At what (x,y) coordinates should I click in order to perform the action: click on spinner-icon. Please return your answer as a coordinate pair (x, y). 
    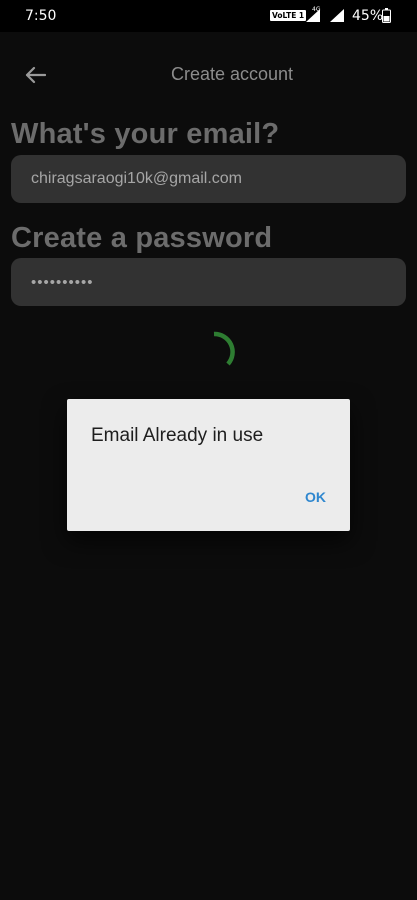
    Looking at the image, I should click on (224, 348).